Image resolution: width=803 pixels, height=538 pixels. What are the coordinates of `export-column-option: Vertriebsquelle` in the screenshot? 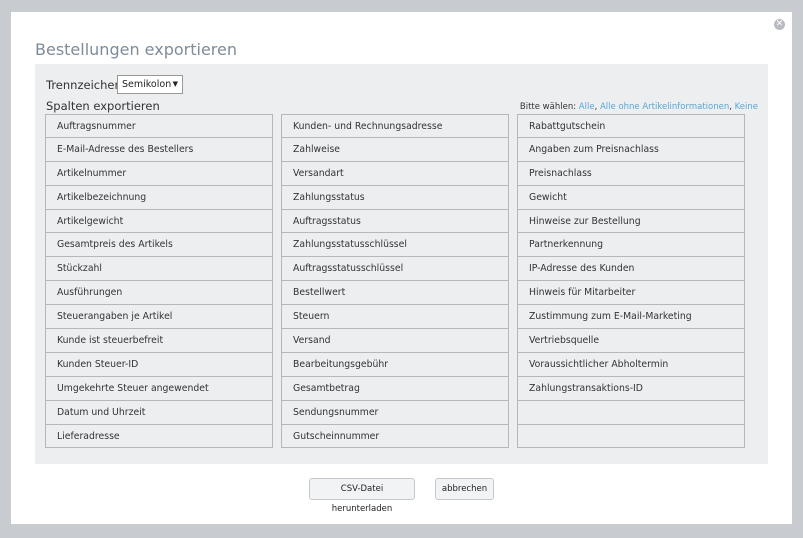 It's located at (631, 341).